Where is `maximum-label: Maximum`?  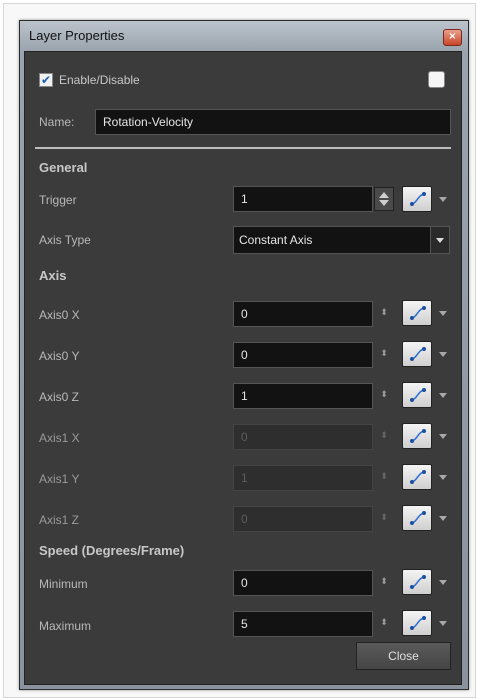 maximum-label: Maximum is located at coordinates (65, 626).